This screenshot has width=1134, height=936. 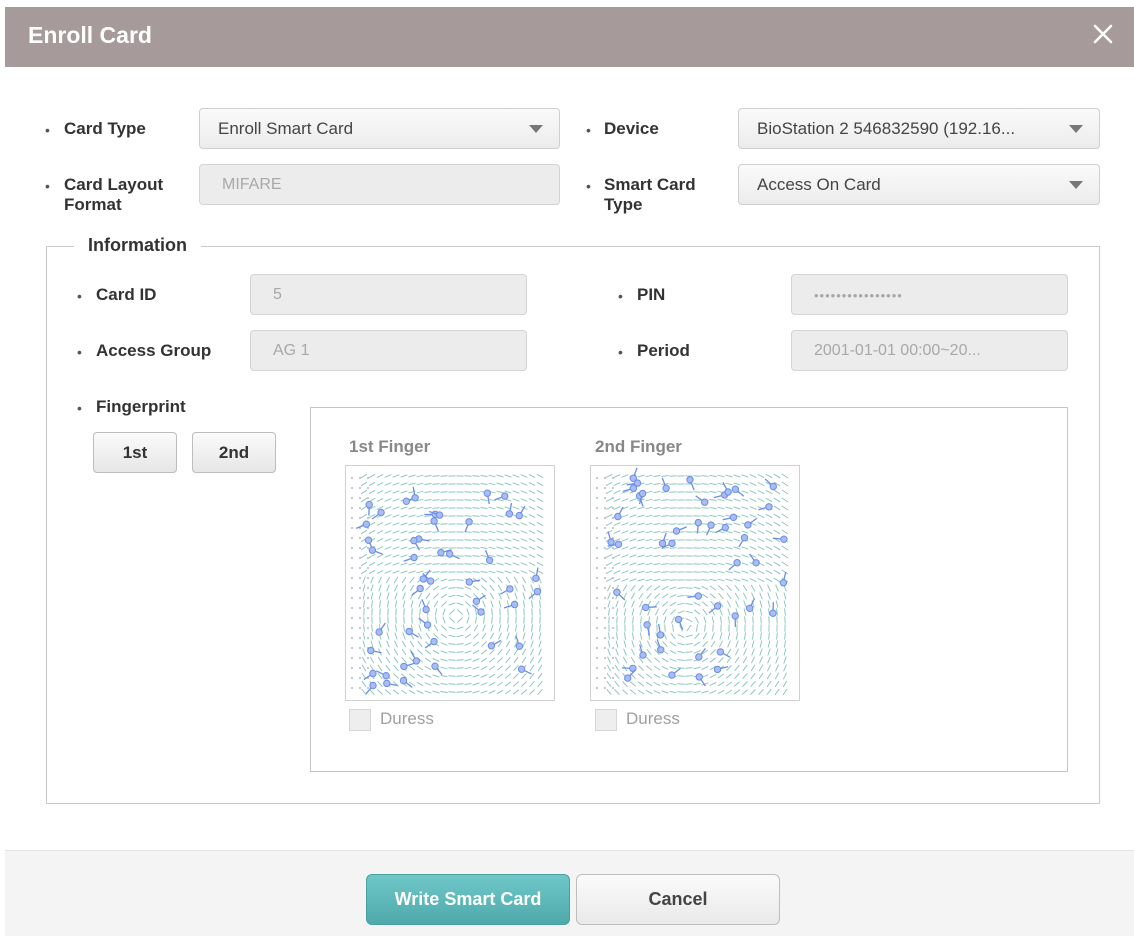 What do you see at coordinates (135, 452) in the screenshot?
I see `fingerprint-1st-button: 1st` at bounding box center [135, 452].